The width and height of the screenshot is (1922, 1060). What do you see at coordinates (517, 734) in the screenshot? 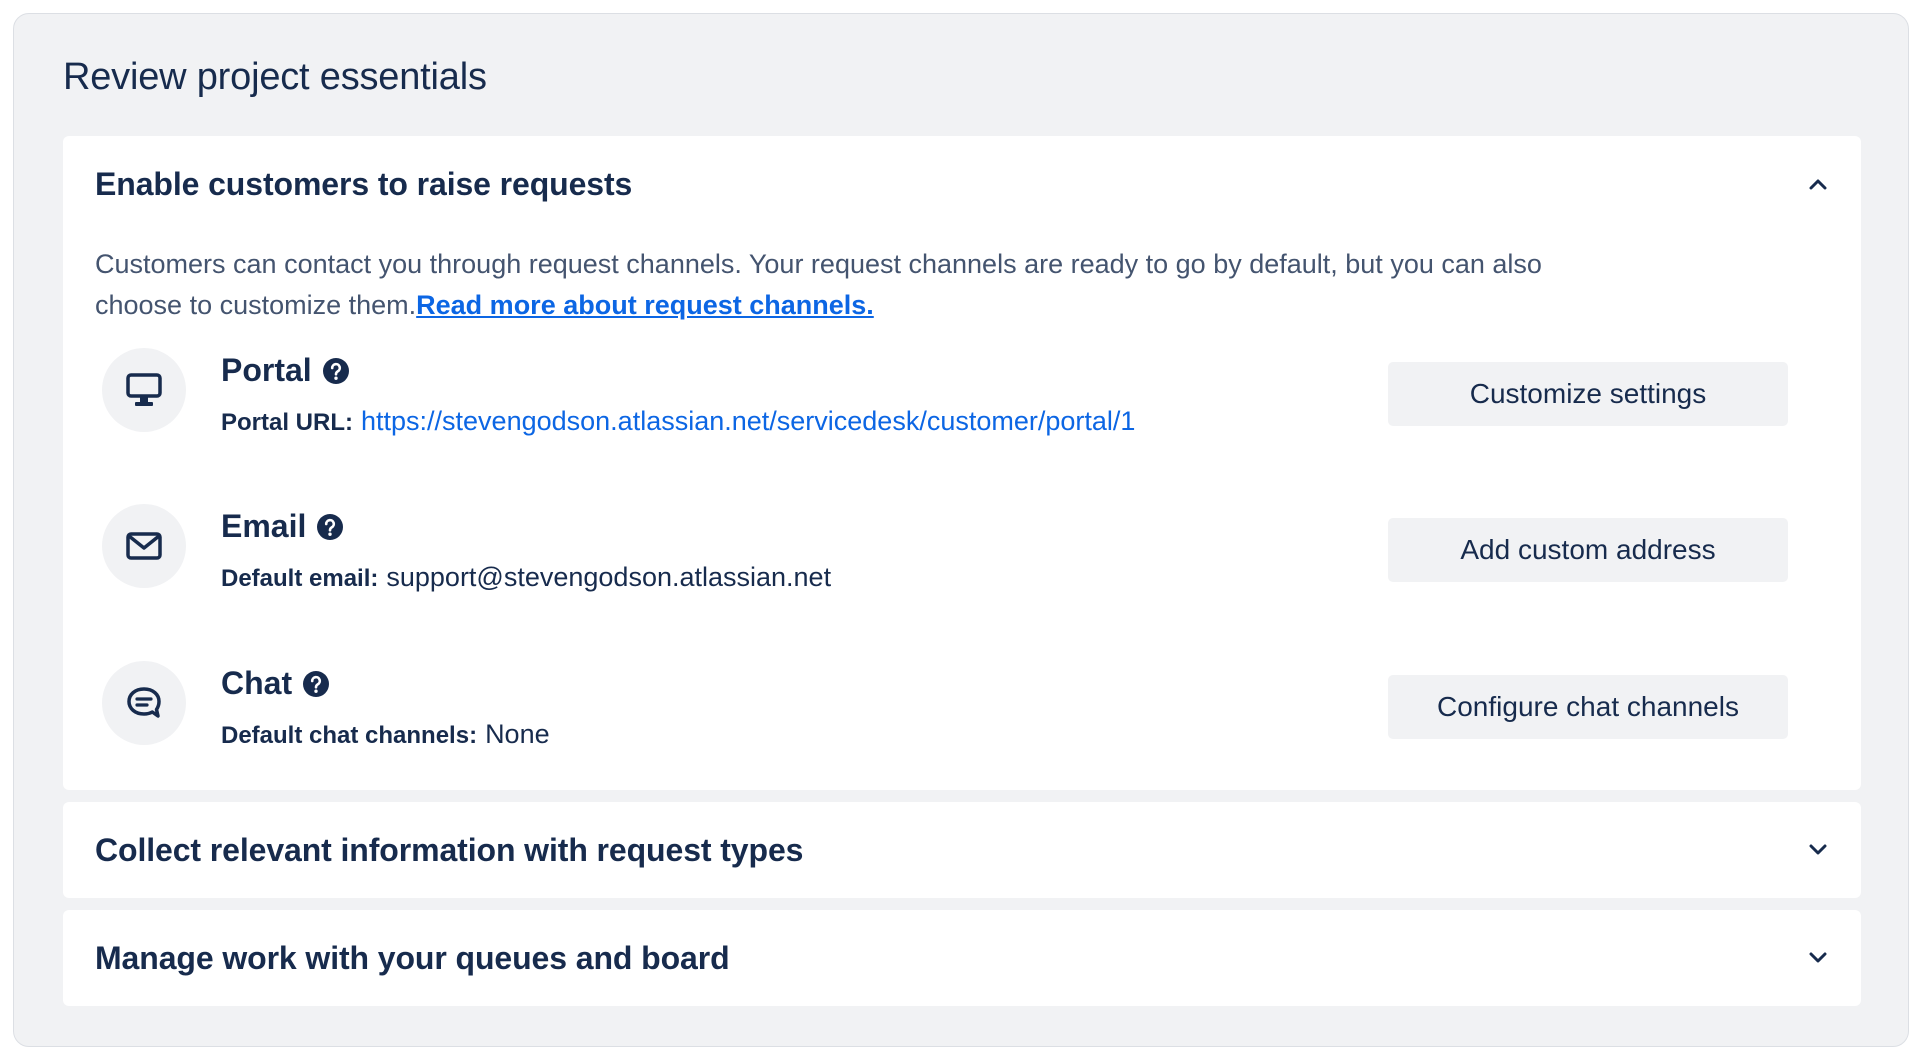
I see `default-chat-value: None` at bounding box center [517, 734].